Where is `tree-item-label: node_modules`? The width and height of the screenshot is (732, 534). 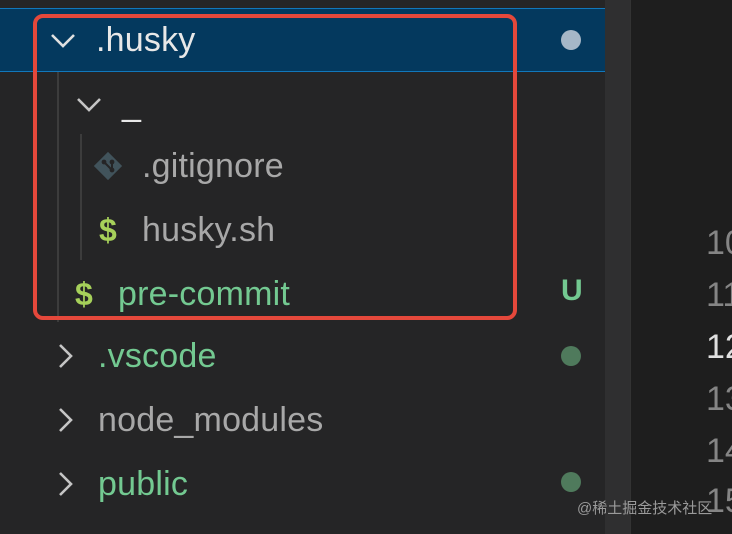
tree-item-label: node_modules is located at coordinates (211, 419).